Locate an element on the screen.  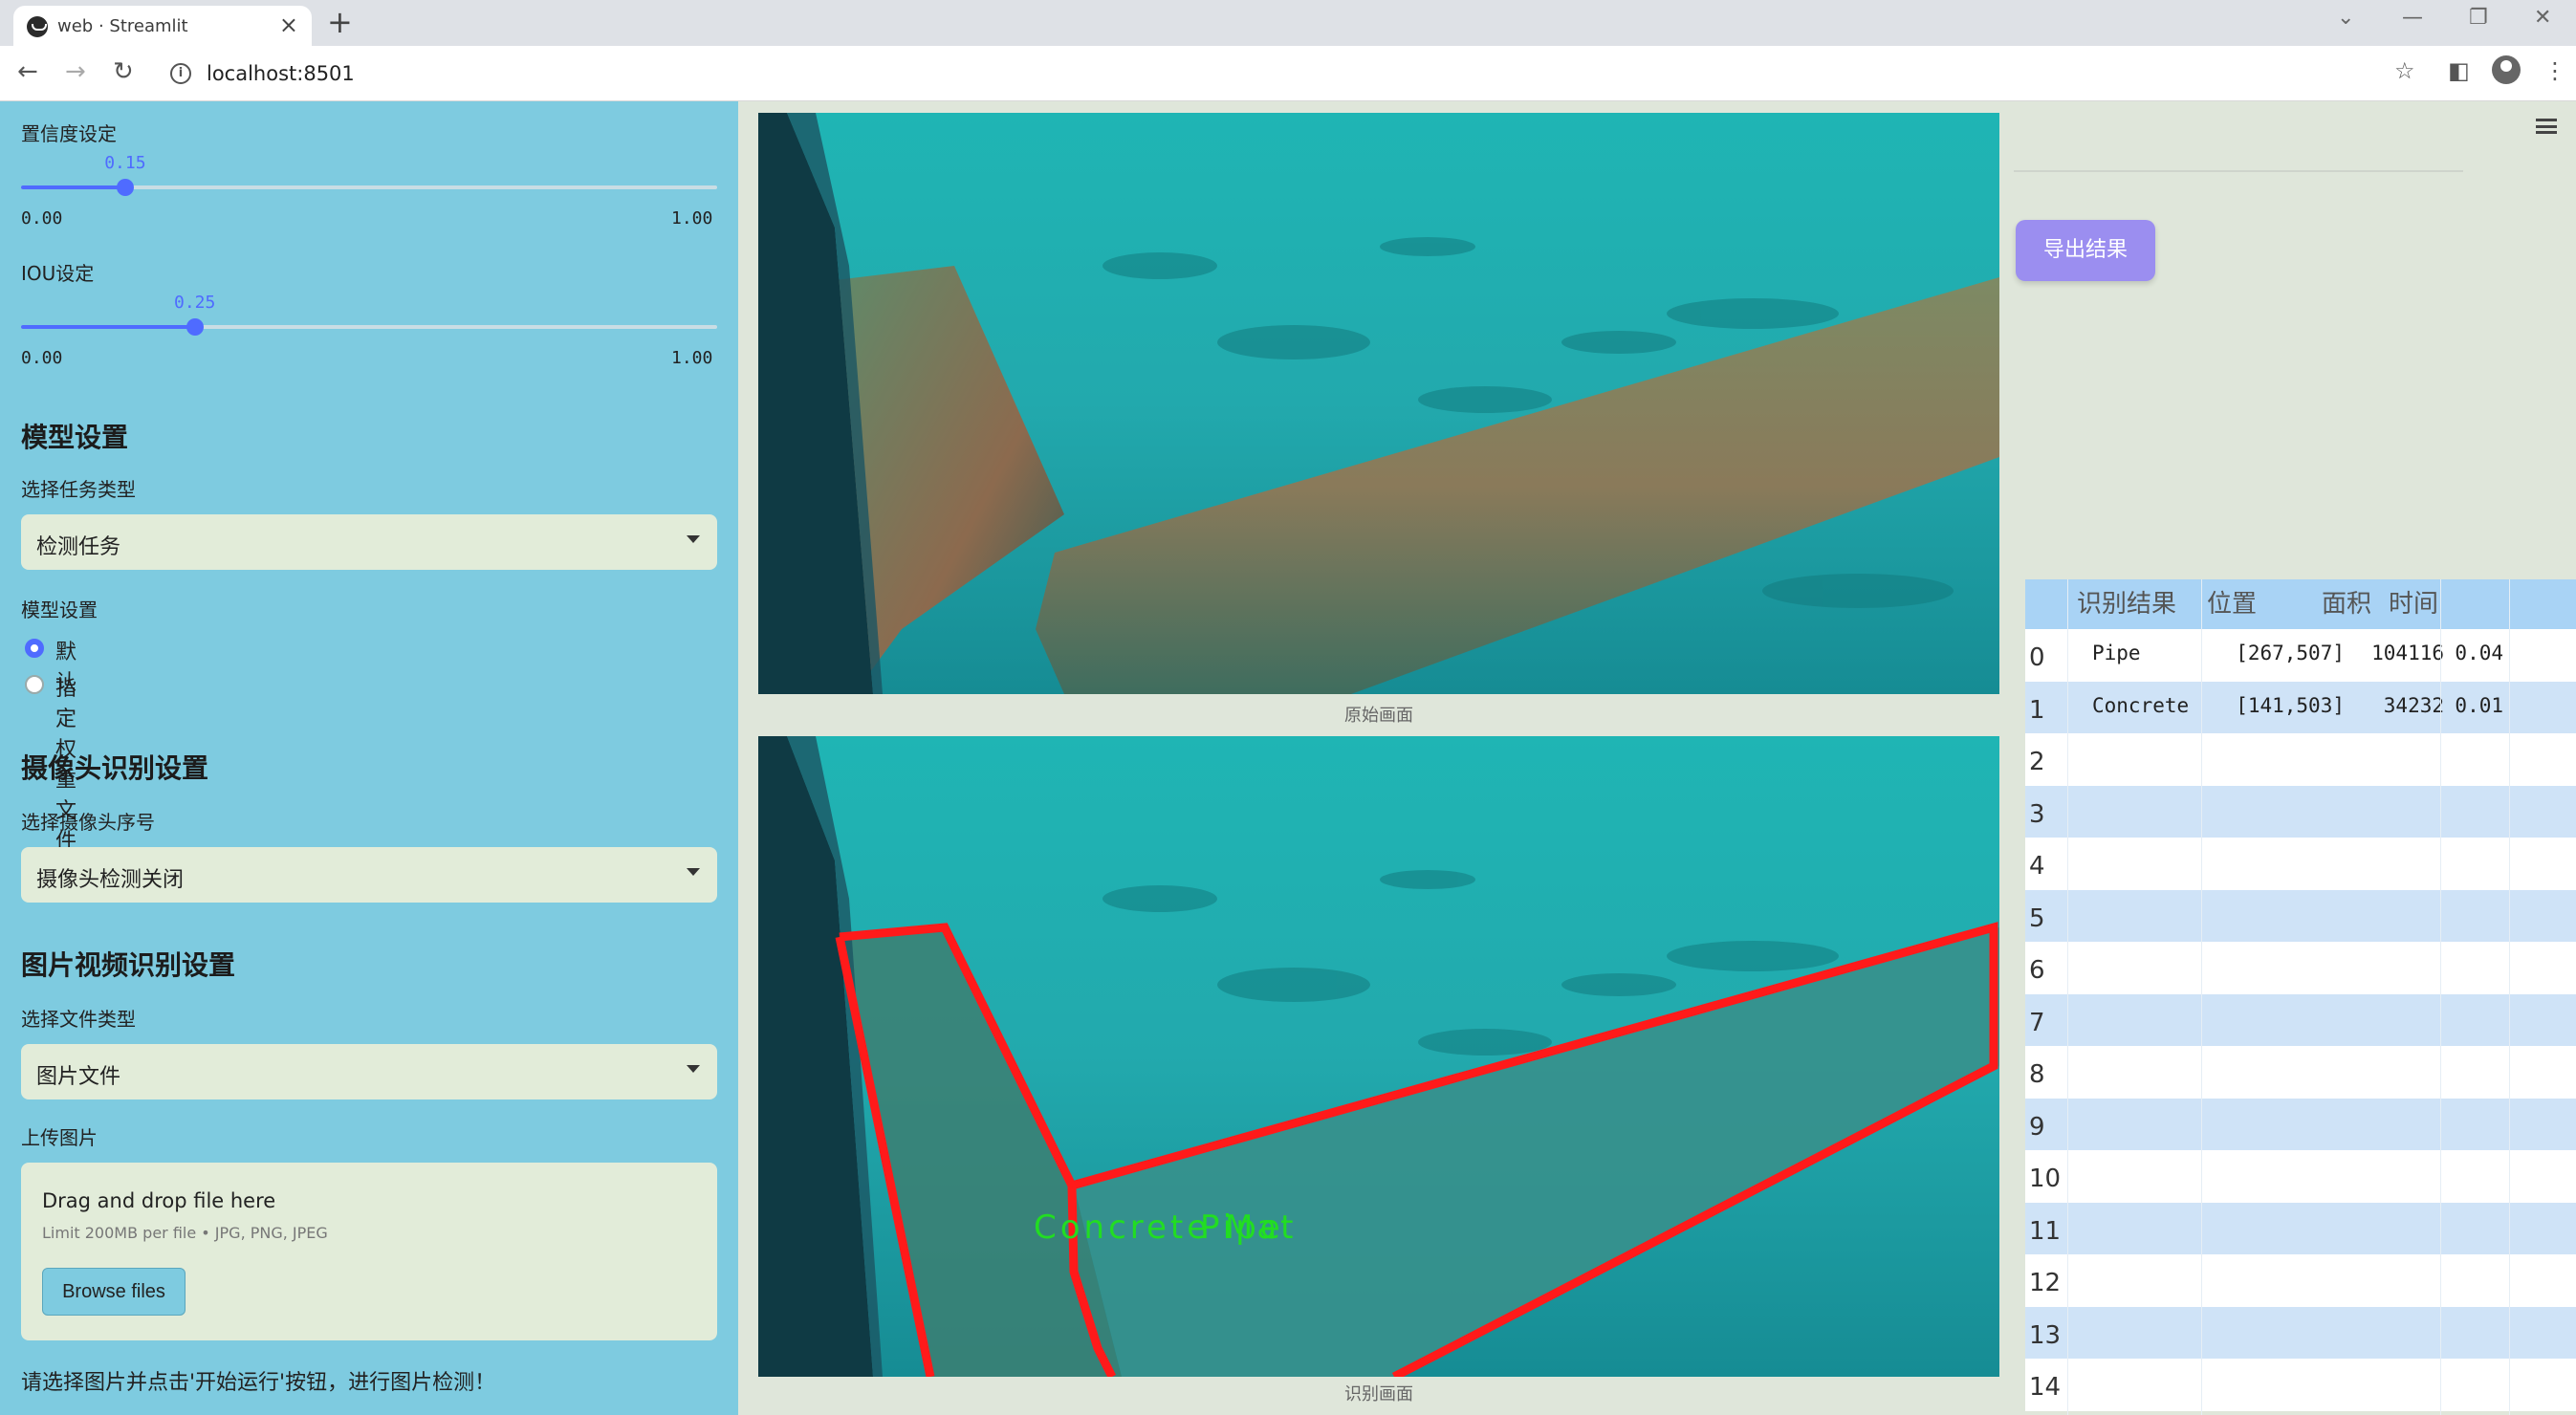
table-row: 4 is located at coordinates (2300, 864).